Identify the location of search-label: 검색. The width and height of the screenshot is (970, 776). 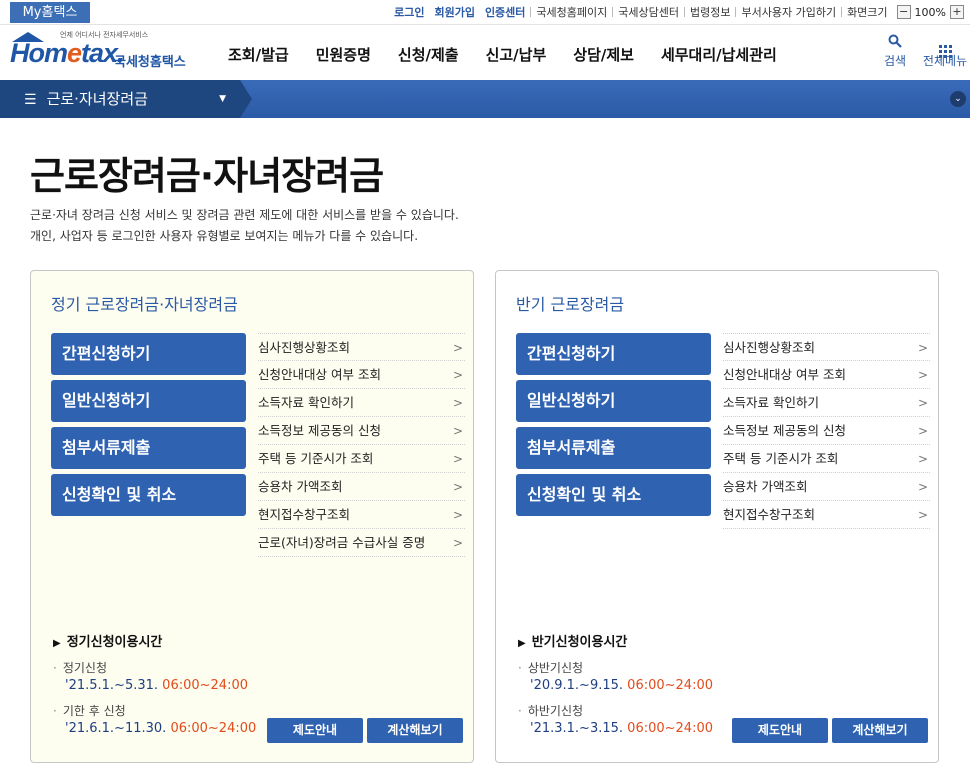
(895, 61).